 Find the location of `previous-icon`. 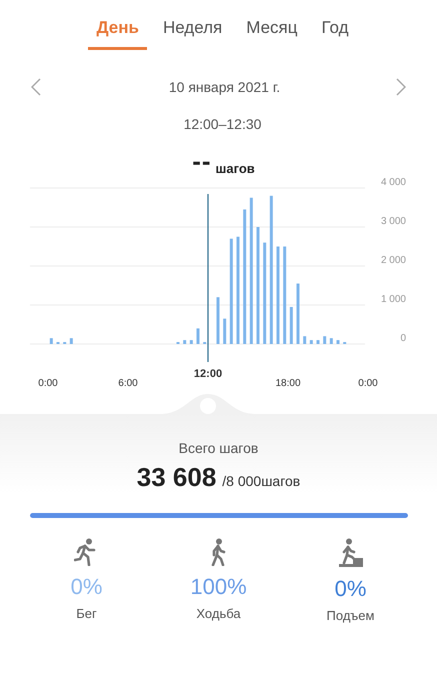

previous-icon is located at coordinates (36, 87).